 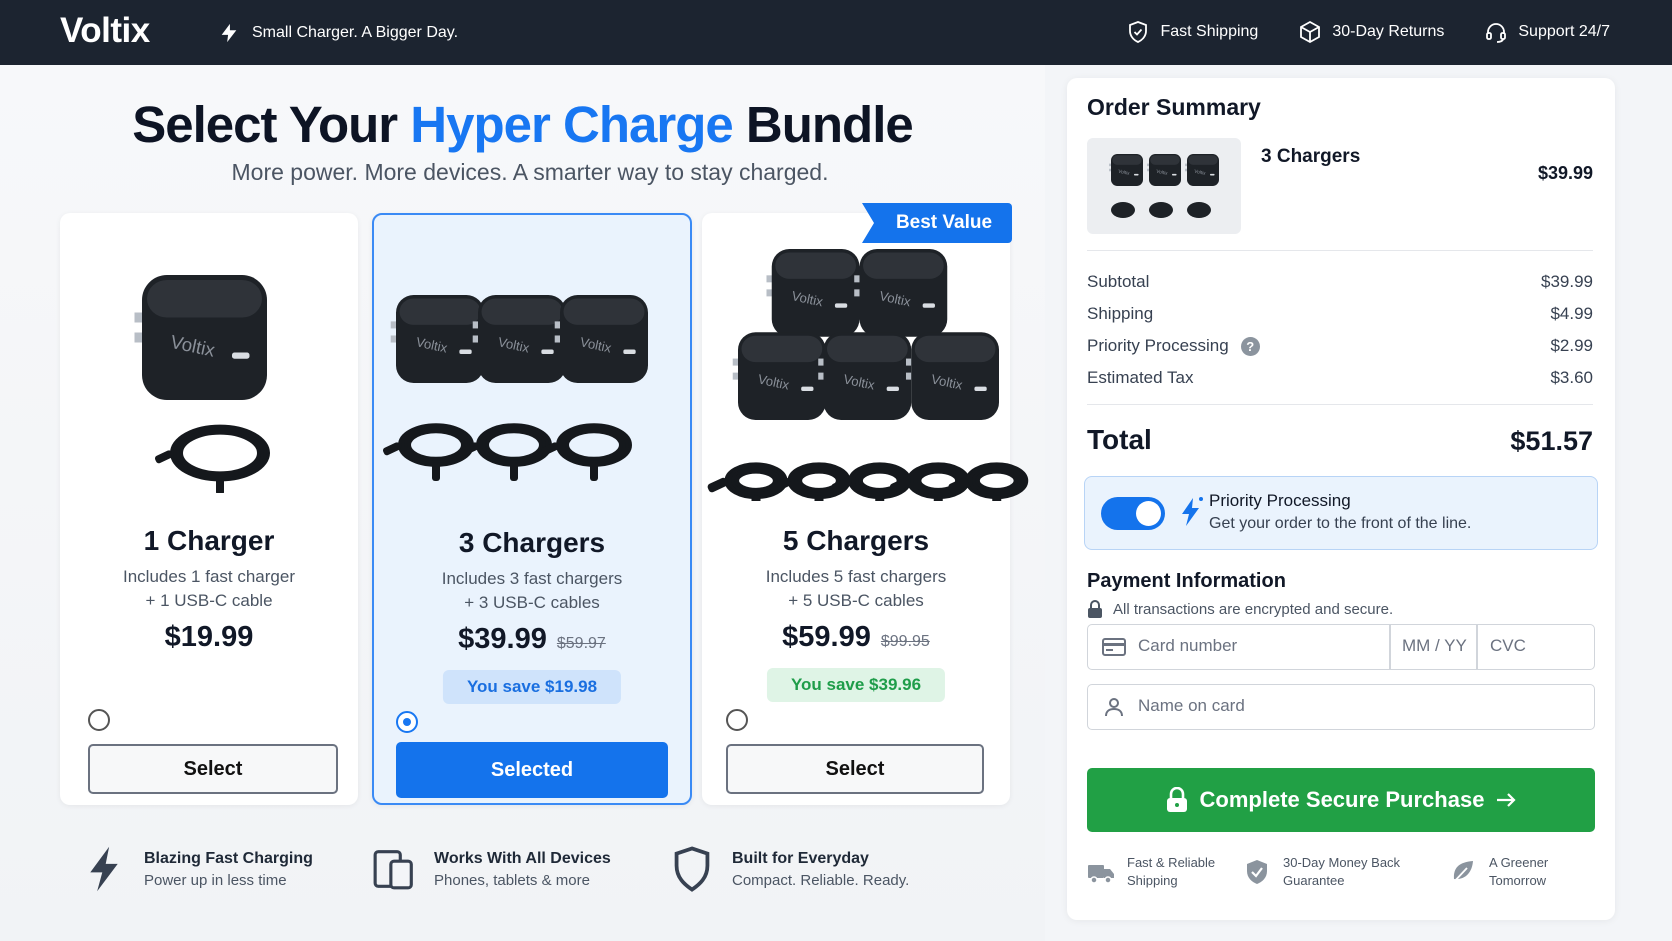 What do you see at coordinates (581, 643) in the screenshot?
I see `original-price: $59.97` at bounding box center [581, 643].